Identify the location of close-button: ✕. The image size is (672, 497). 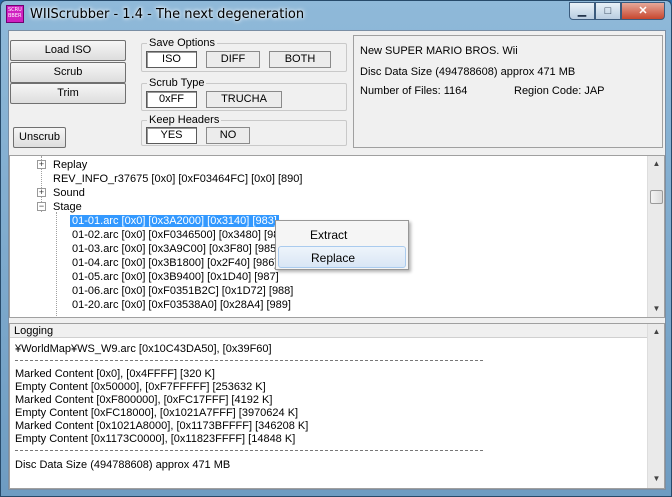
(643, 11).